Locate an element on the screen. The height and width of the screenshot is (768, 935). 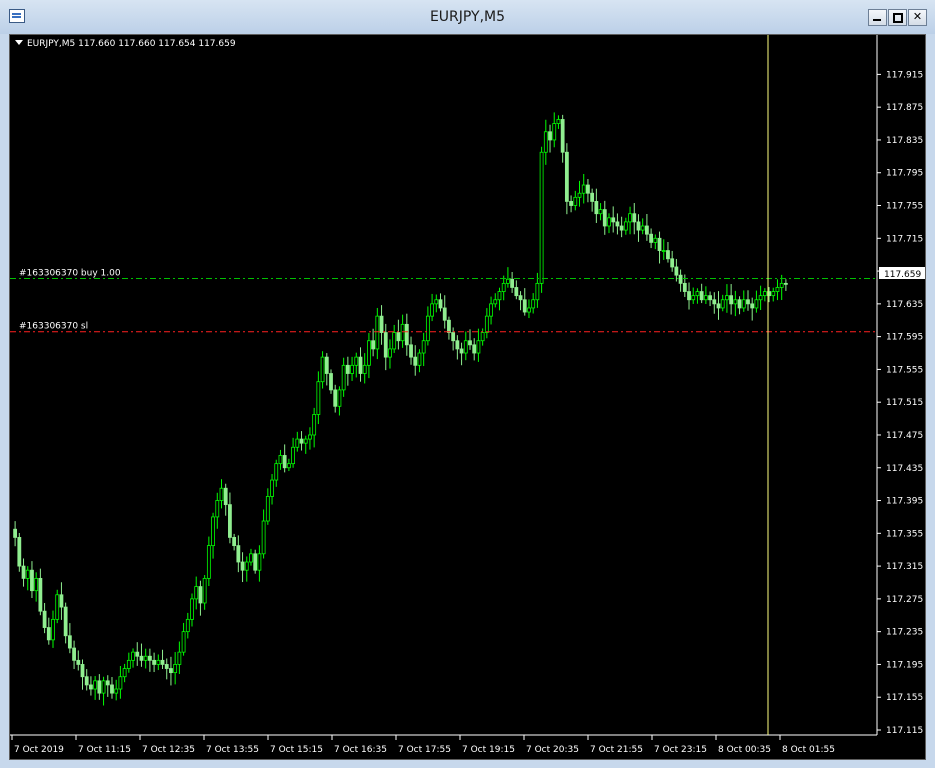
time-tick-label: 7 Oct 20:35 is located at coordinates (552, 750).